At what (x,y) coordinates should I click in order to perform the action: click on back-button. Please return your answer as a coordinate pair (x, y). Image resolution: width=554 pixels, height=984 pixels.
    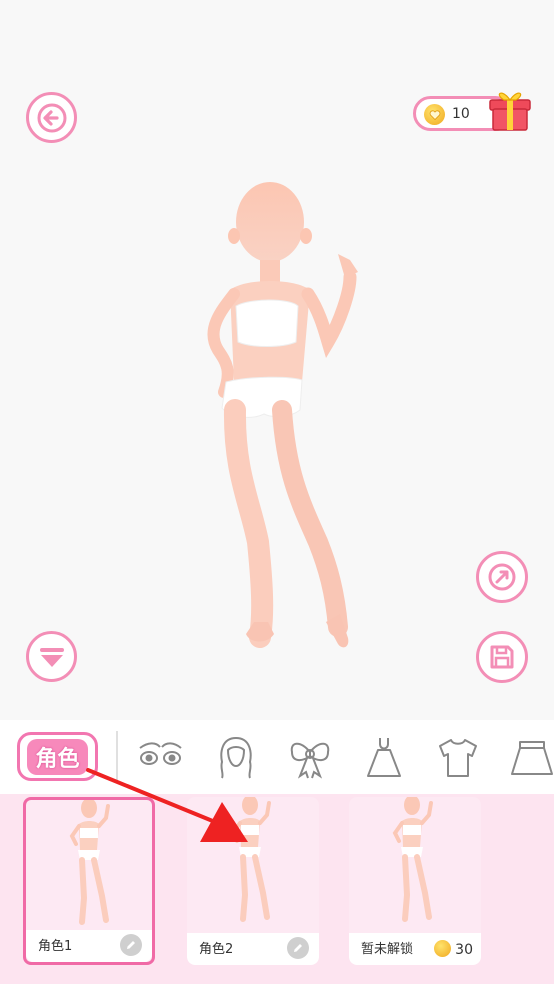
    Looking at the image, I should click on (51, 117).